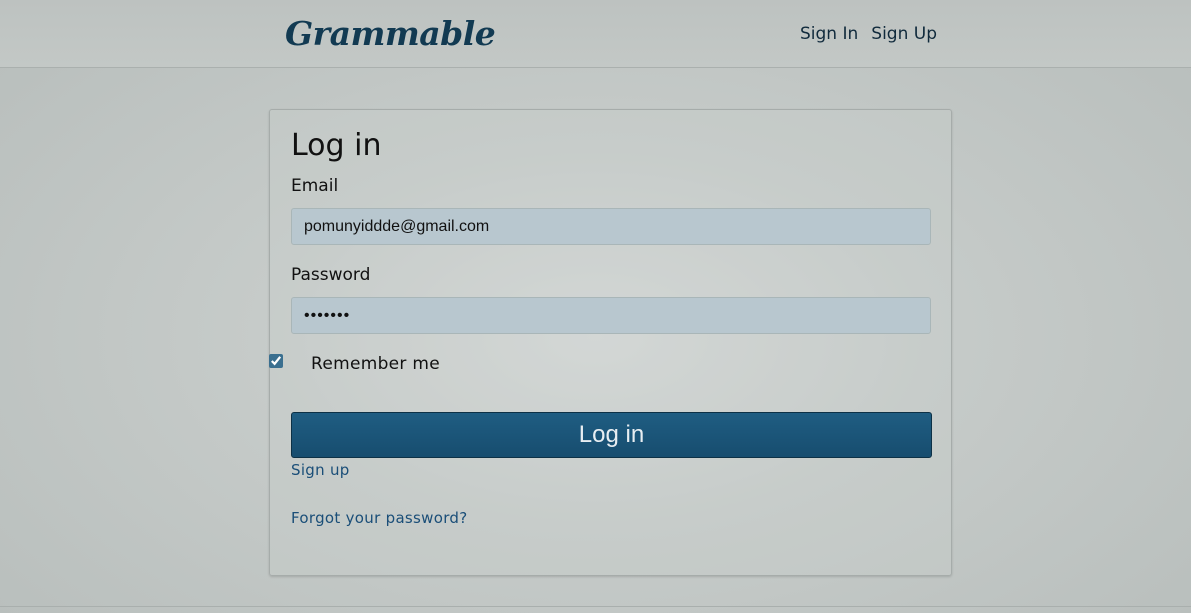 This screenshot has width=1191, height=613. Describe the element at coordinates (595, 34) in the screenshot. I see `navbar: Grammable Sign In Sign Up` at that location.